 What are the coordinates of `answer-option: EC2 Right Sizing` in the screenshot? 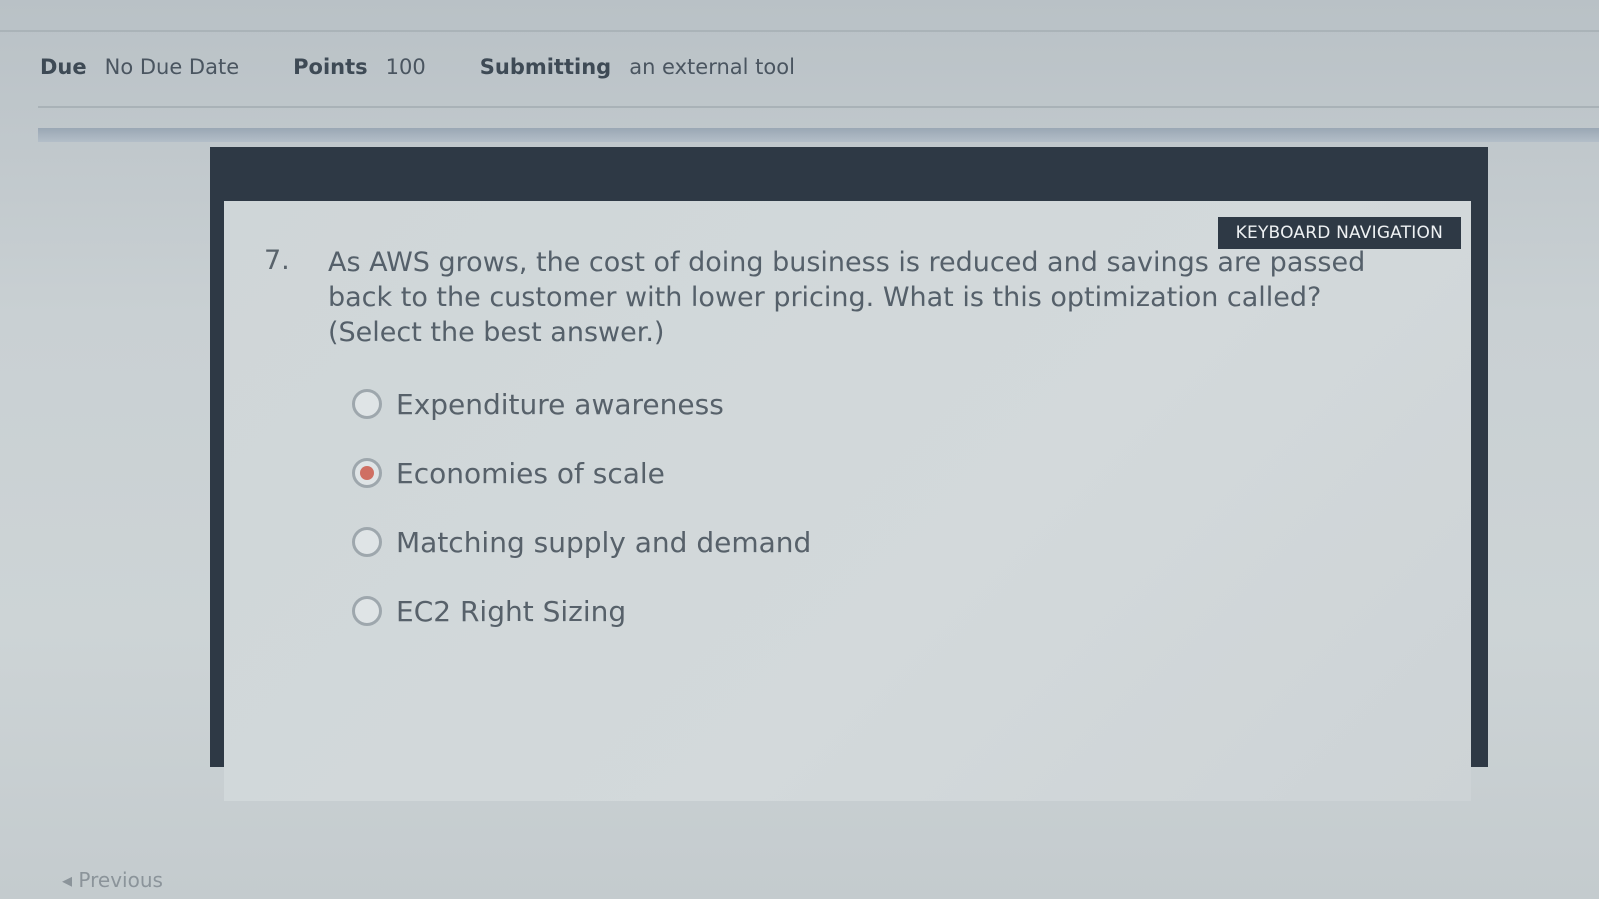 It's located at (581, 611).